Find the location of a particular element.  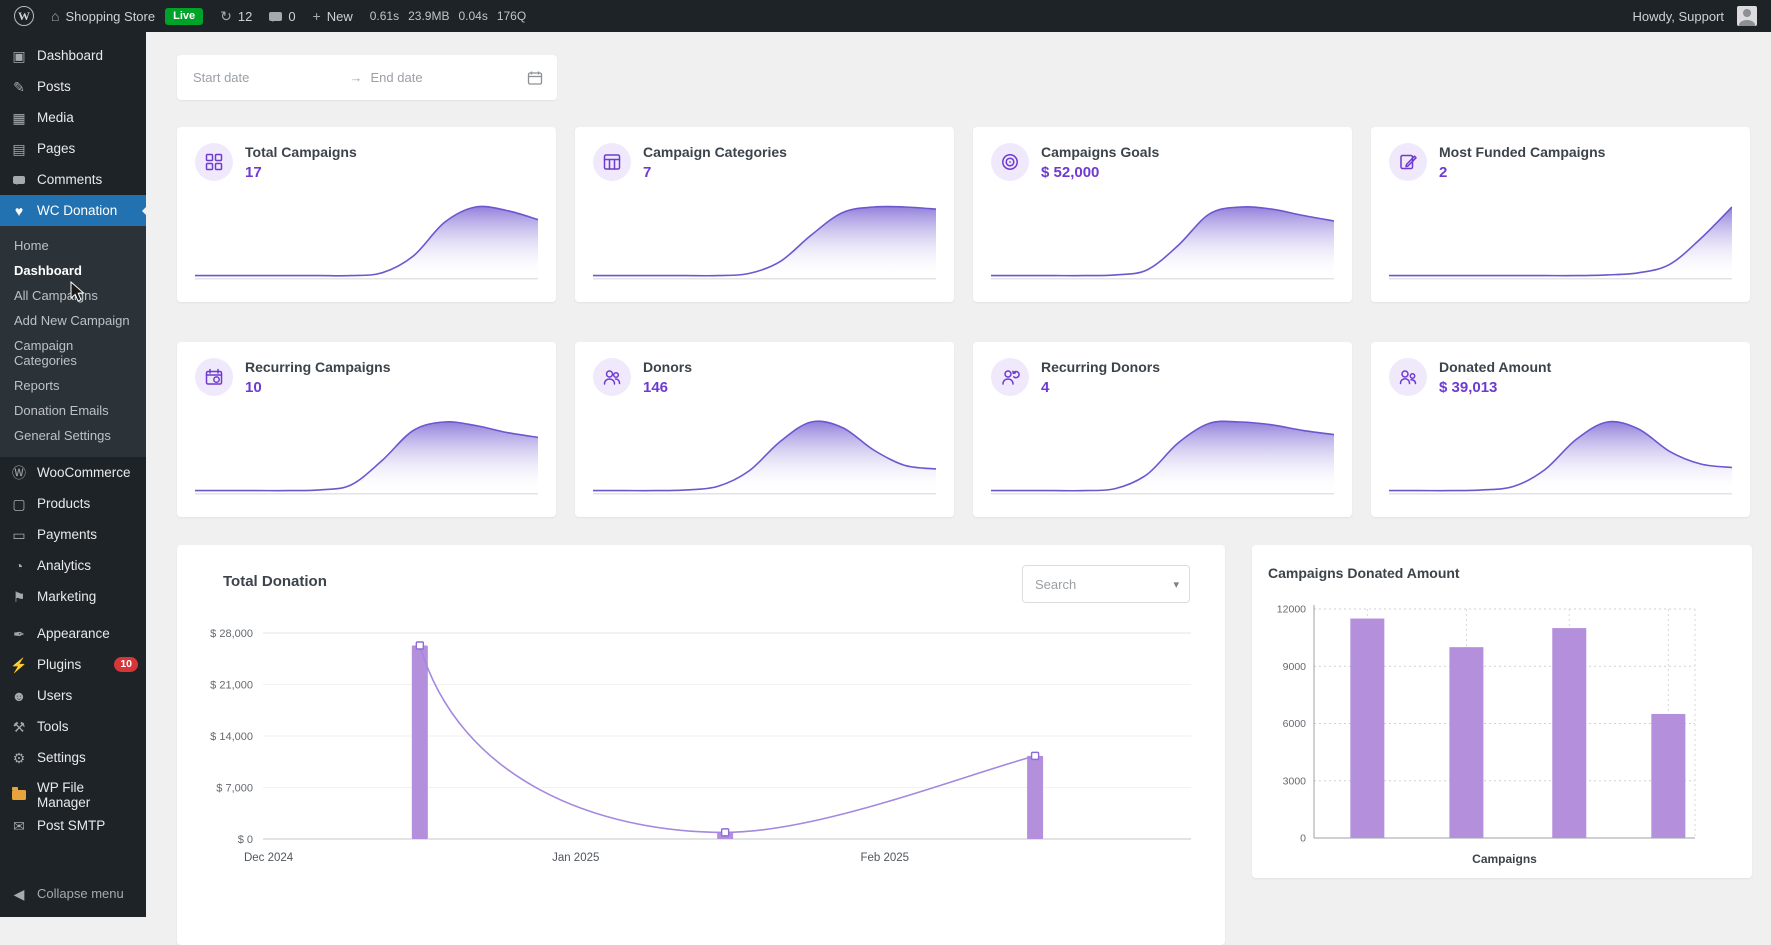

posts-icon: ✎ is located at coordinates (19, 86).